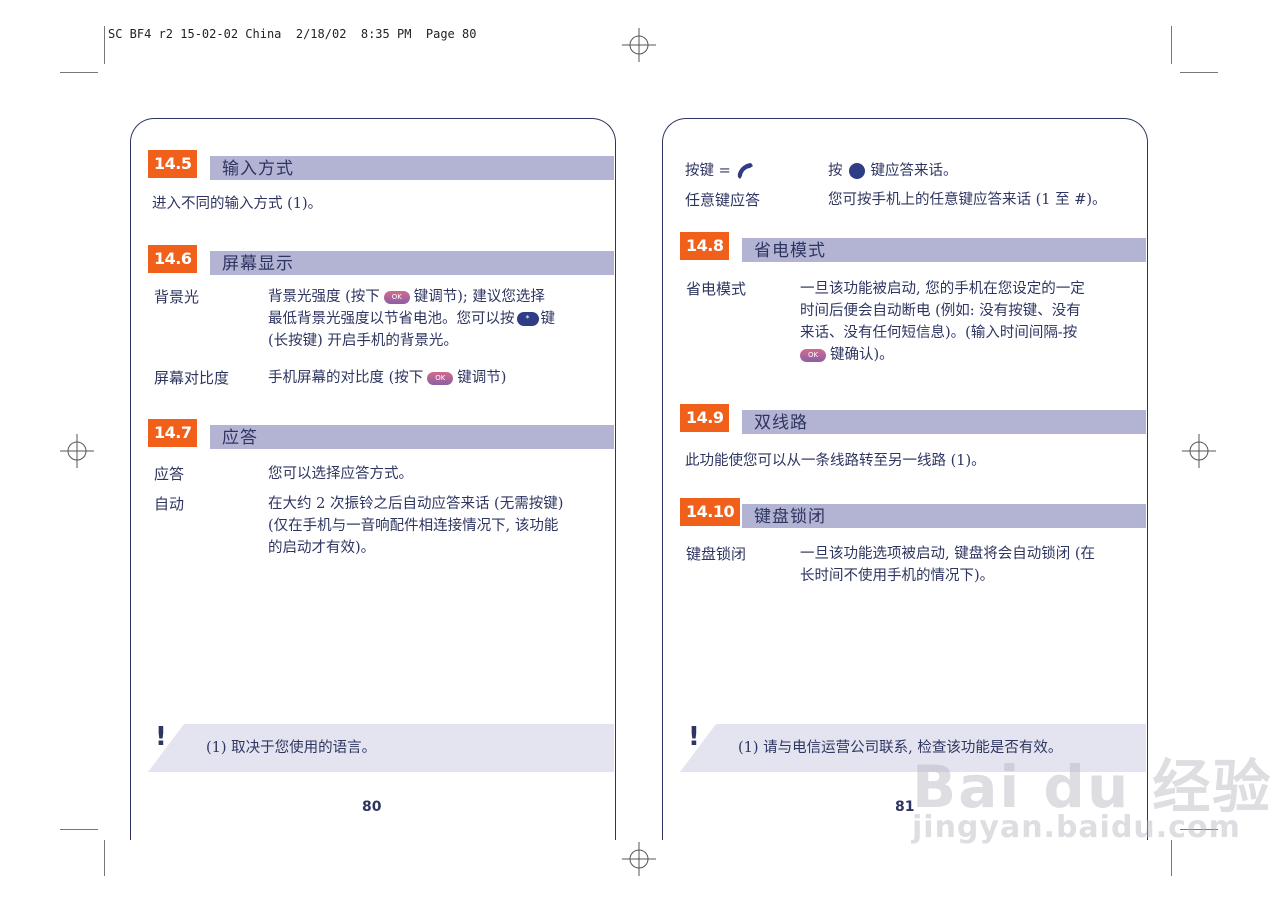 This screenshot has height=904, width=1280. Describe the element at coordinates (913, 419) in the screenshot. I see `section-14-9-header: 14.9 双线路` at that location.